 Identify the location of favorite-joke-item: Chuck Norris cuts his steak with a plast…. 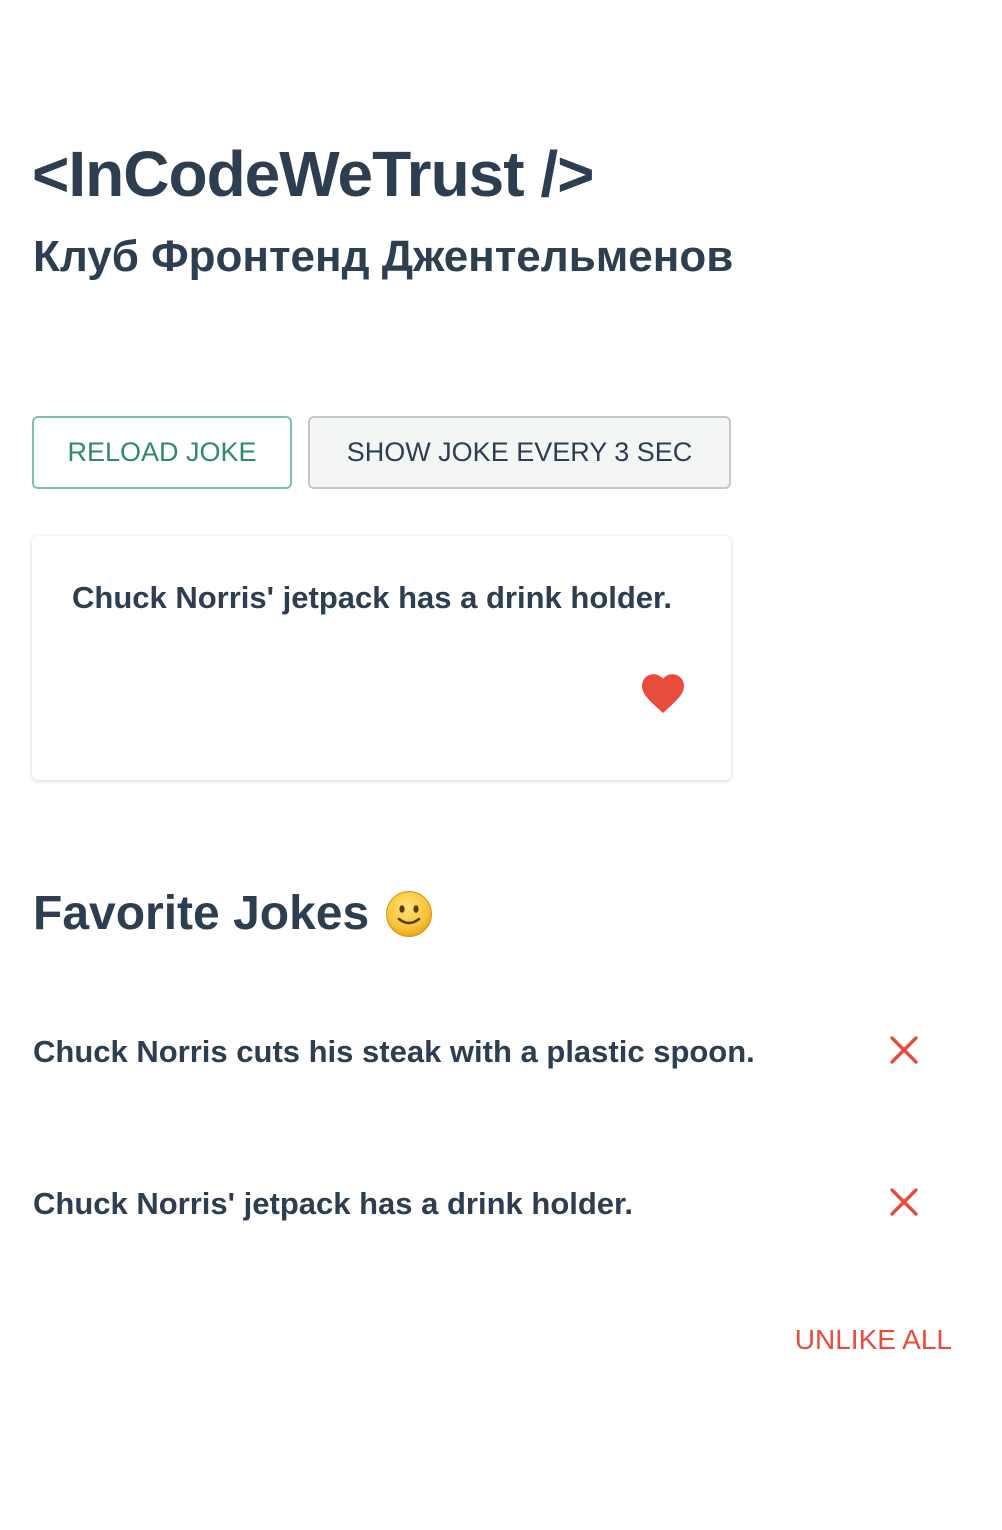
(483, 1053).